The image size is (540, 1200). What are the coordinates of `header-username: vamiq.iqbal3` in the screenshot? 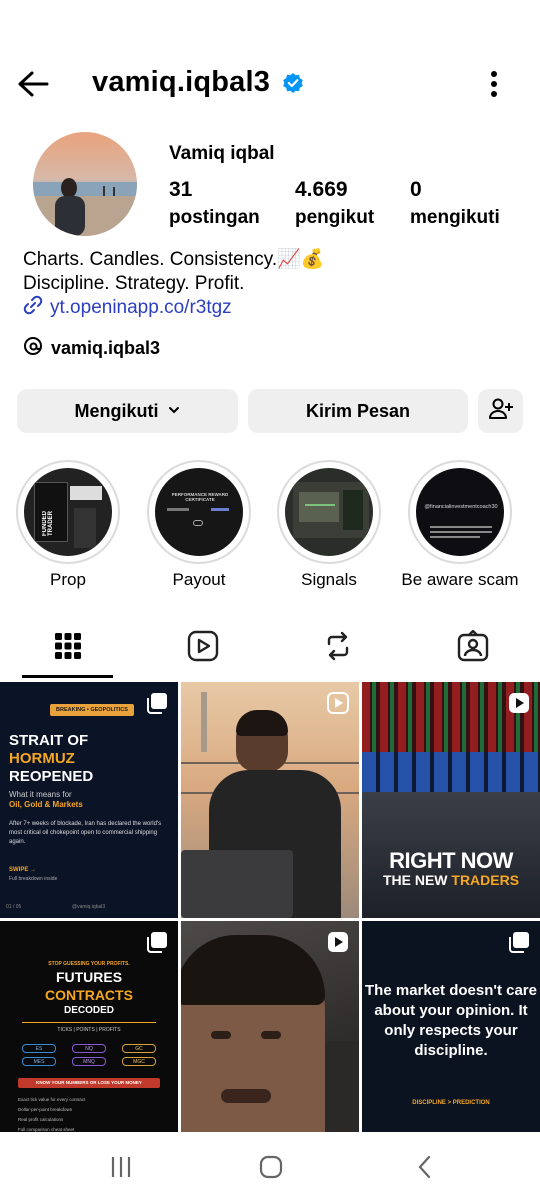 It's located at (181, 82).